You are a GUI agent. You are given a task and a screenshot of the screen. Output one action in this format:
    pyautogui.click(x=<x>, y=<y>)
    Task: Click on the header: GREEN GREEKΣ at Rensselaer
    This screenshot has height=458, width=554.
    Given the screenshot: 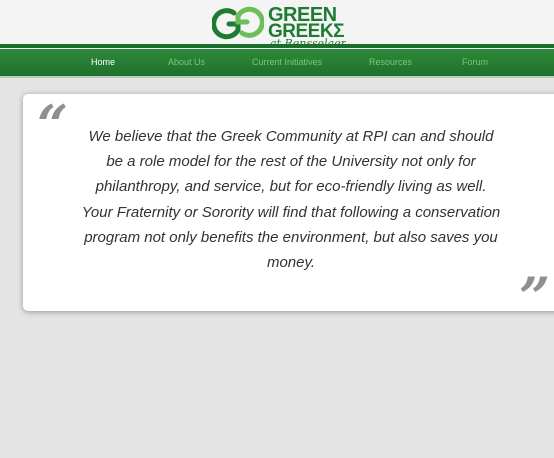 What is the action you would take?
    pyautogui.click(x=277, y=23)
    